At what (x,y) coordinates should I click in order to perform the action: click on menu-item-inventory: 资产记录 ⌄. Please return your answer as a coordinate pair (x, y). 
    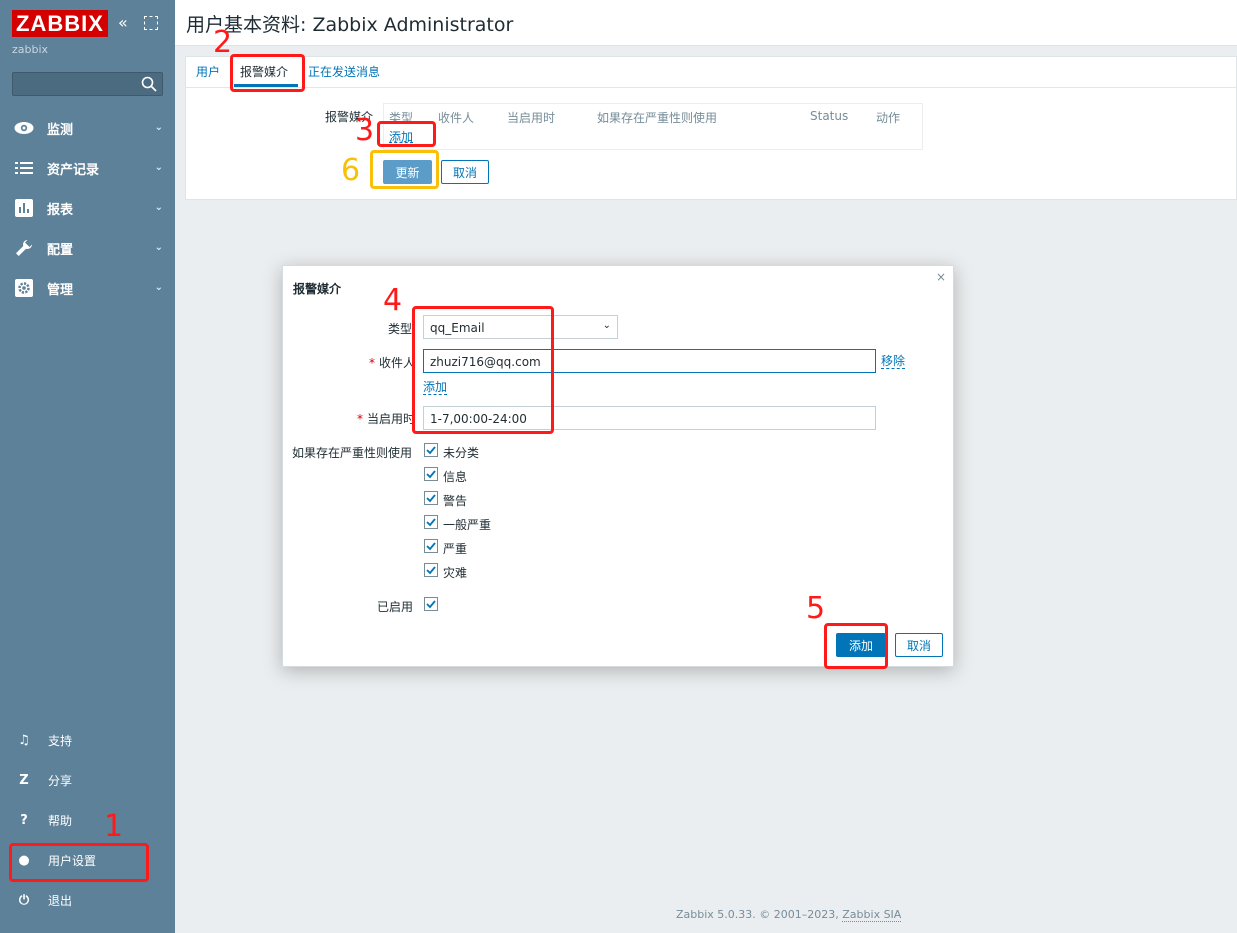
    Looking at the image, I should click on (87, 168).